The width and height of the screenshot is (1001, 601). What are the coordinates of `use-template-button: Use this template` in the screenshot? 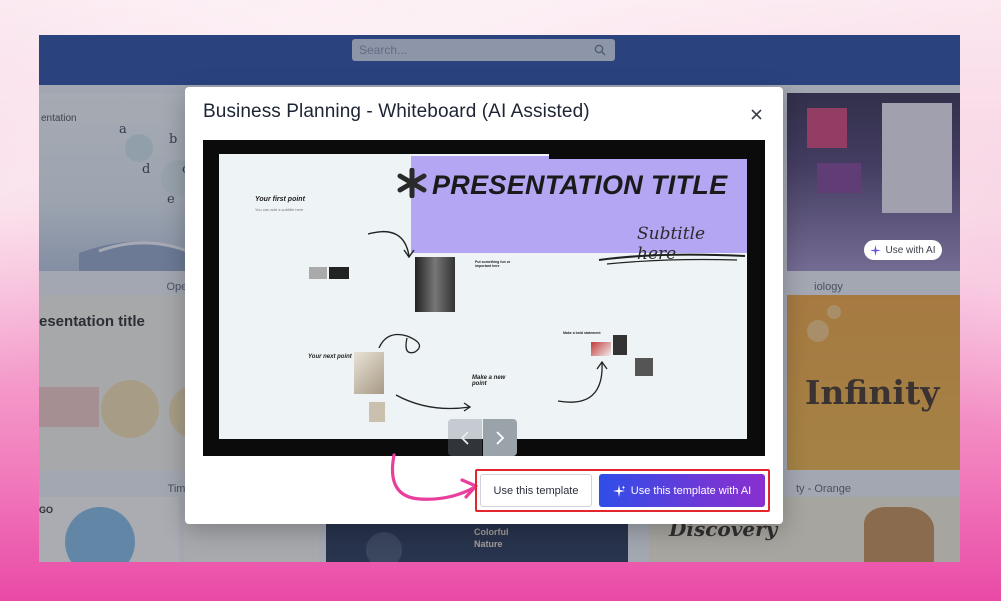 It's located at (536, 490).